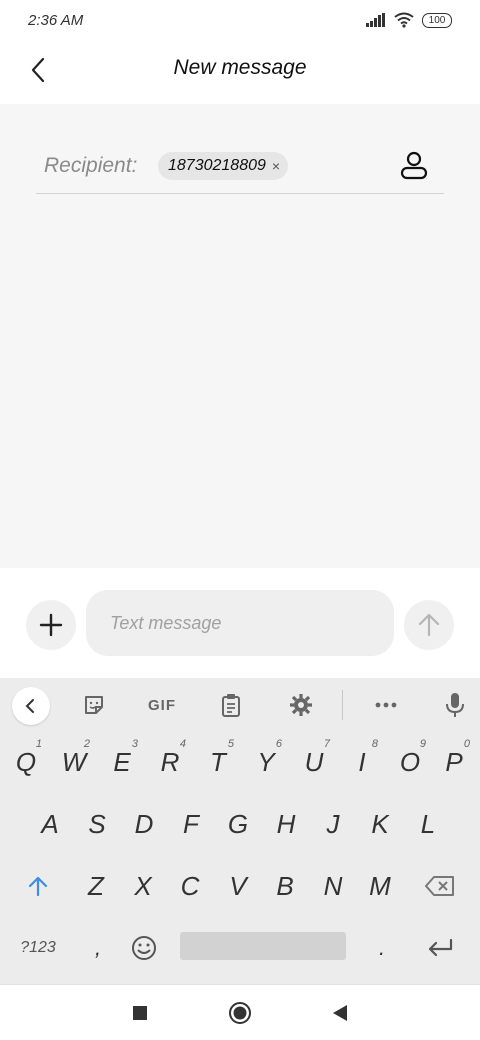 The height and width of the screenshot is (1040, 480). I want to click on key-g: G, so click(238, 824).